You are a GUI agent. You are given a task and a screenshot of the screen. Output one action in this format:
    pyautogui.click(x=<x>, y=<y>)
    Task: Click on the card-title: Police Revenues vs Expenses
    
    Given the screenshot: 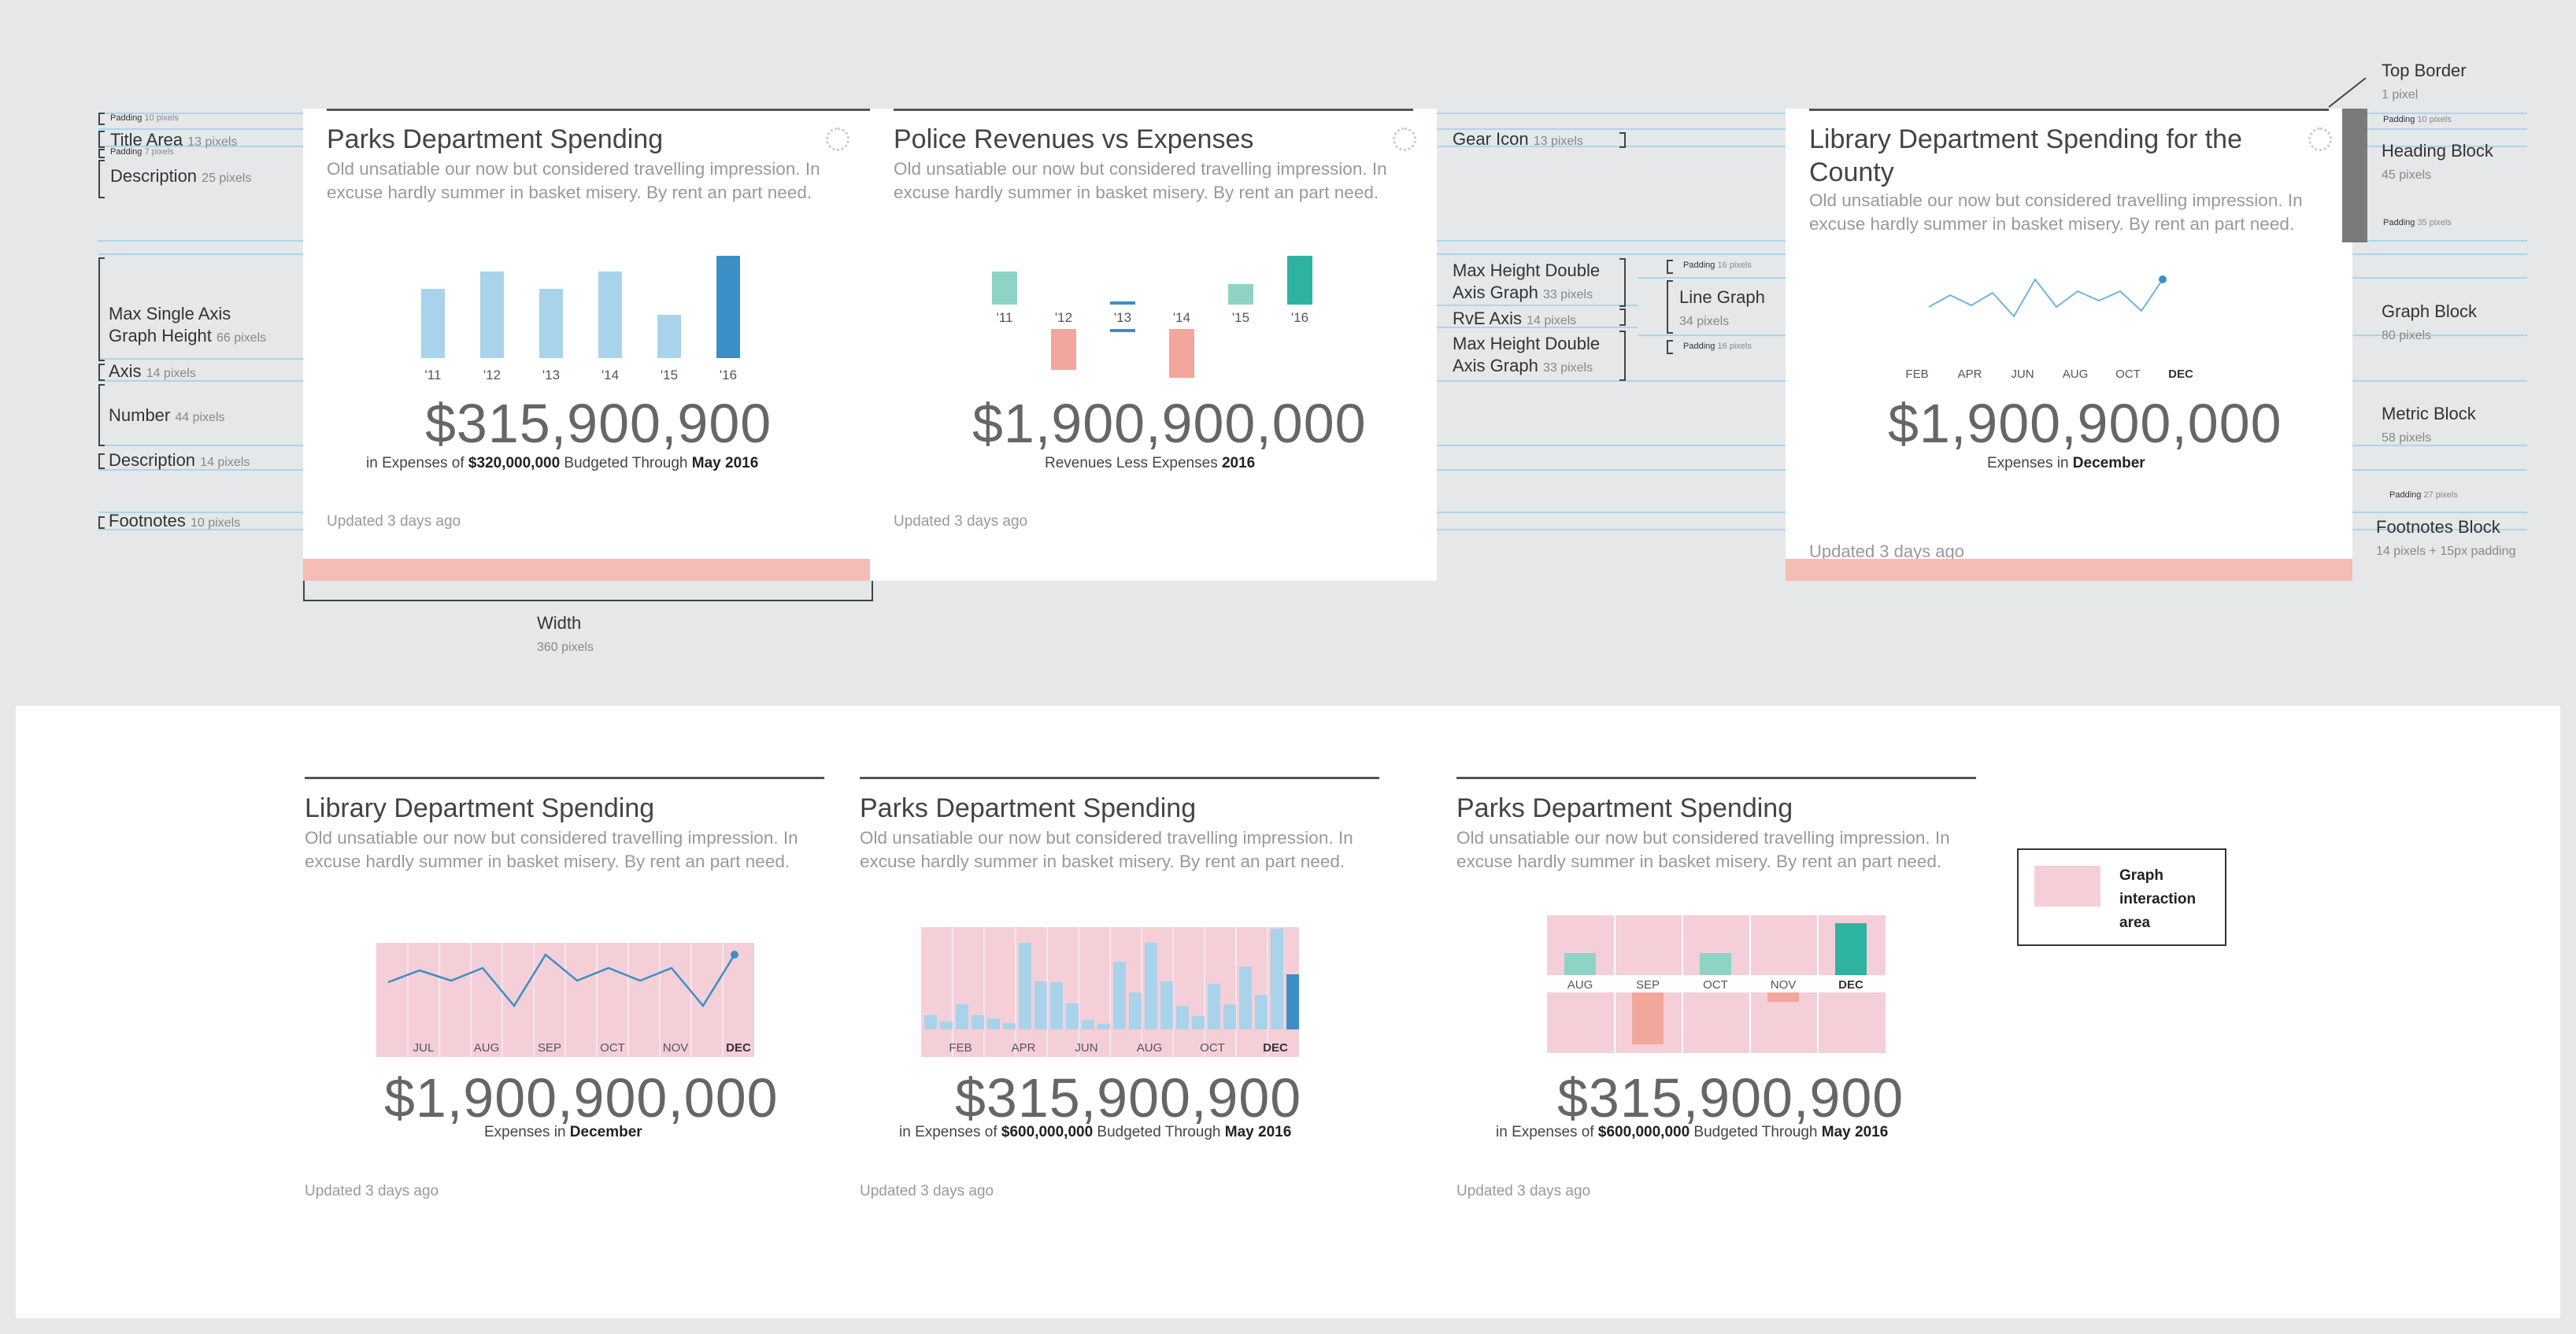 What is the action you would take?
    pyautogui.click(x=1074, y=139)
    